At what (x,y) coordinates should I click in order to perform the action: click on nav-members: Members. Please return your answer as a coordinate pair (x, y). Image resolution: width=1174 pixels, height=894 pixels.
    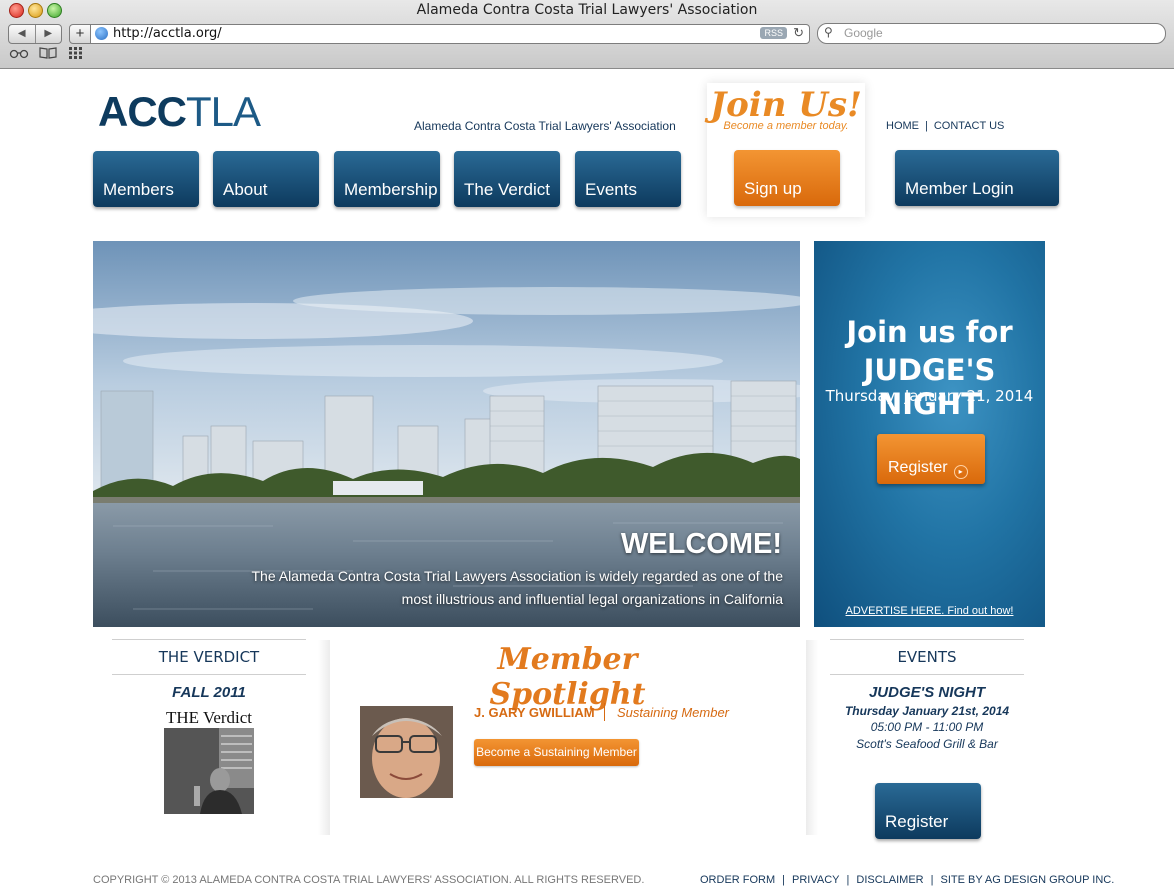
    Looking at the image, I should click on (146, 179).